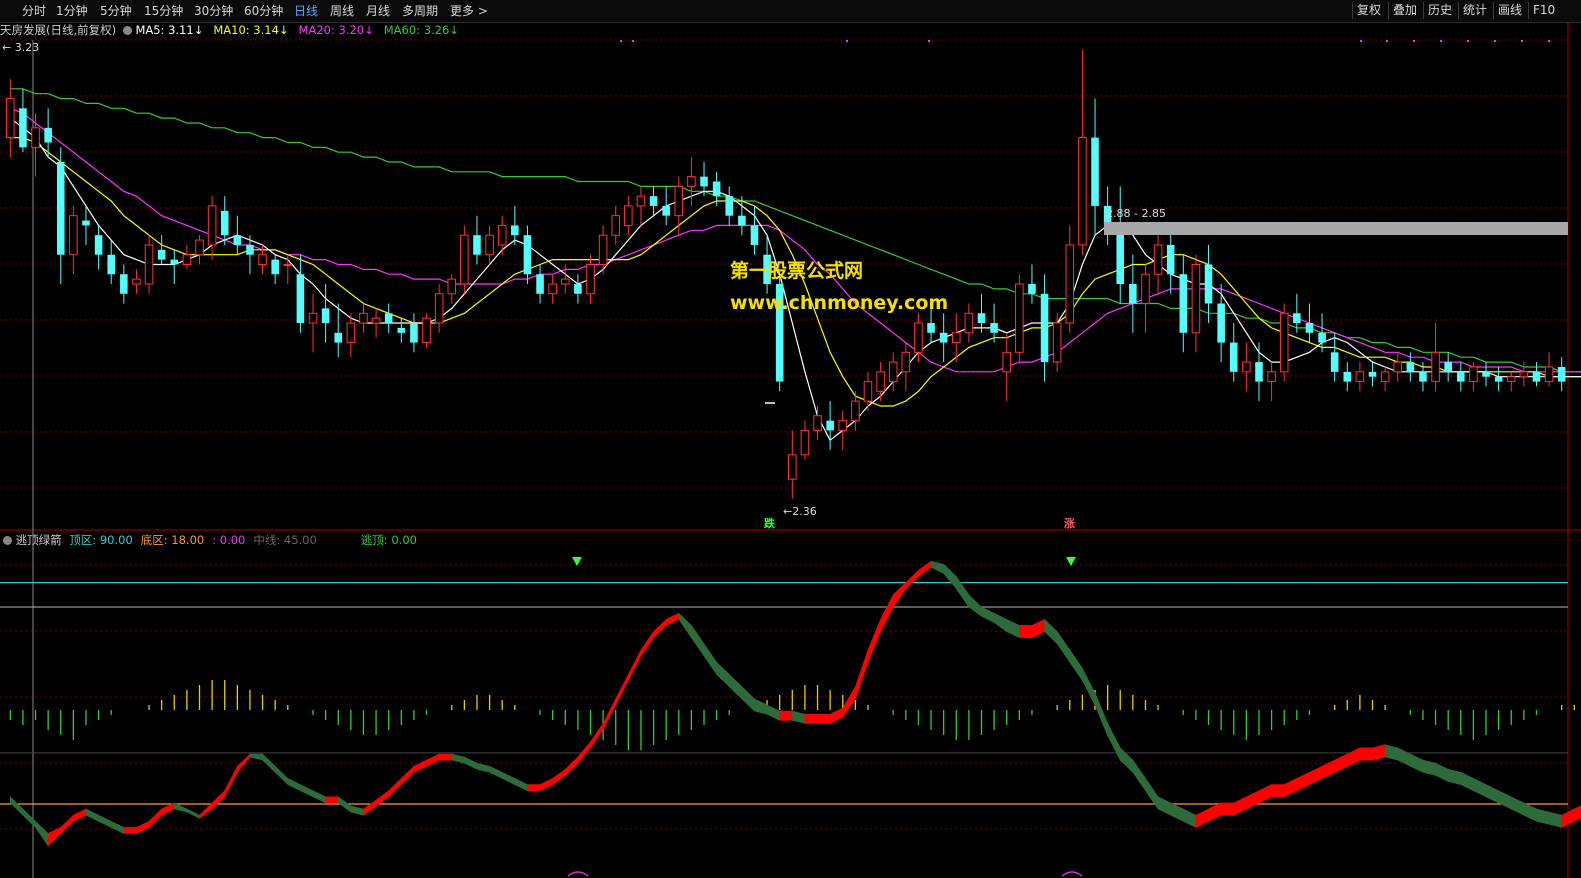 Image resolution: width=1581 pixels, height=878 pixels. I want to click on range-bar, so click(1336, 228).